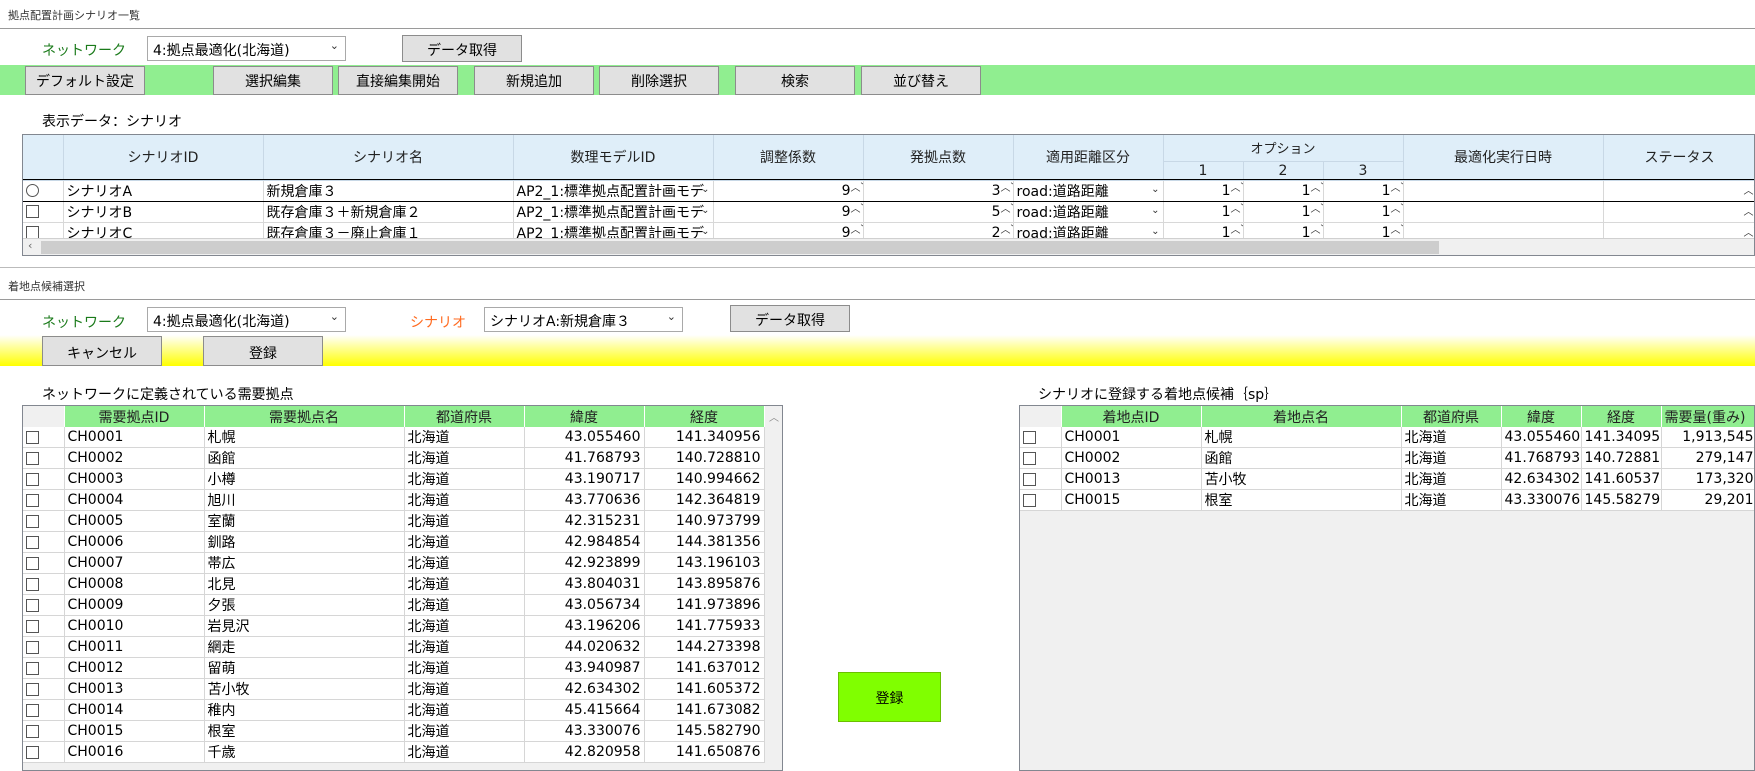 The height and width of the screenshot is (771, 1755). I want to click on scenario-select: シナリオA:新規倉庫３ ⌄, so click(583, 319).